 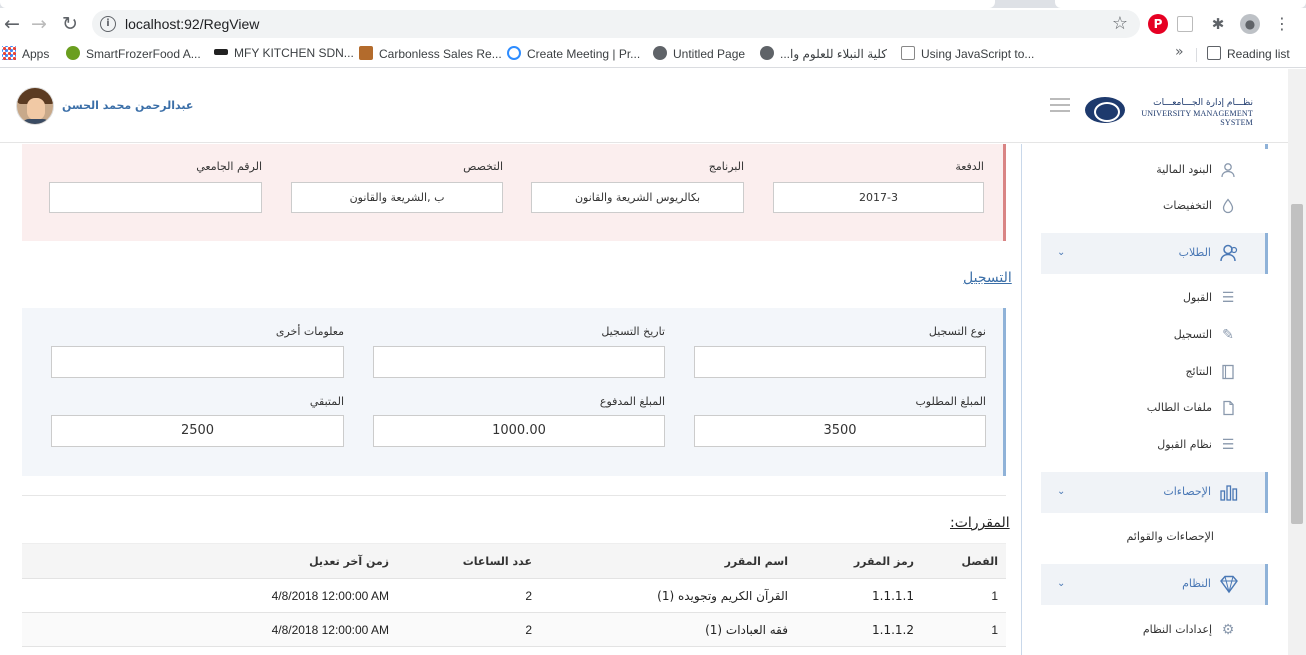 I want to click on cell-semester: 1, so click(x=994, y=596).